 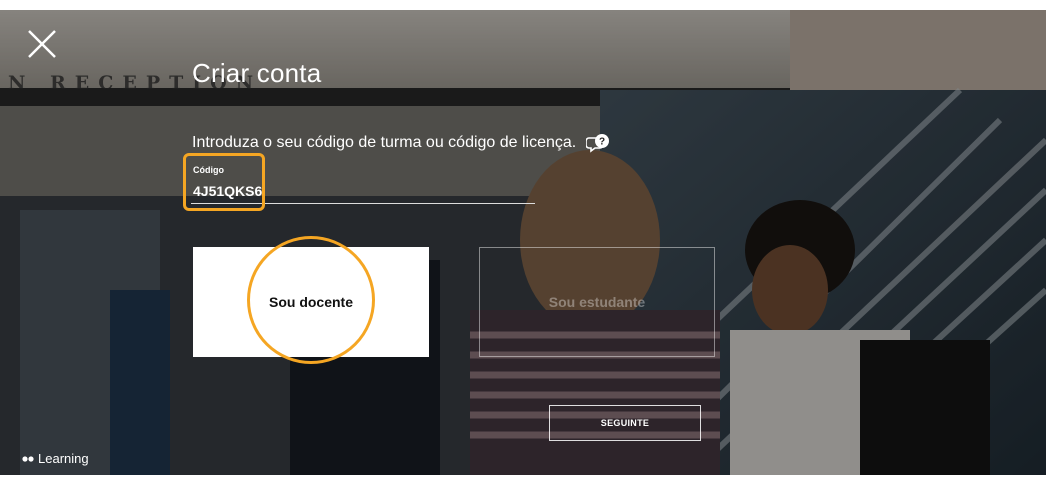 What do you see at coordinates (311, 300) in the screenshot?
I see `highlight-circle` at bounding box center [311, 300].